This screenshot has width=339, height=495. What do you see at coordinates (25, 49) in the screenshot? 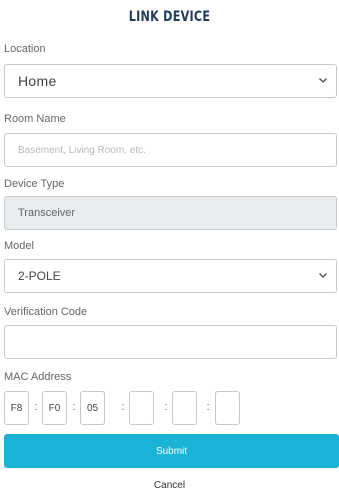
I see `location-label: Location` at bounding box center [25, 49].